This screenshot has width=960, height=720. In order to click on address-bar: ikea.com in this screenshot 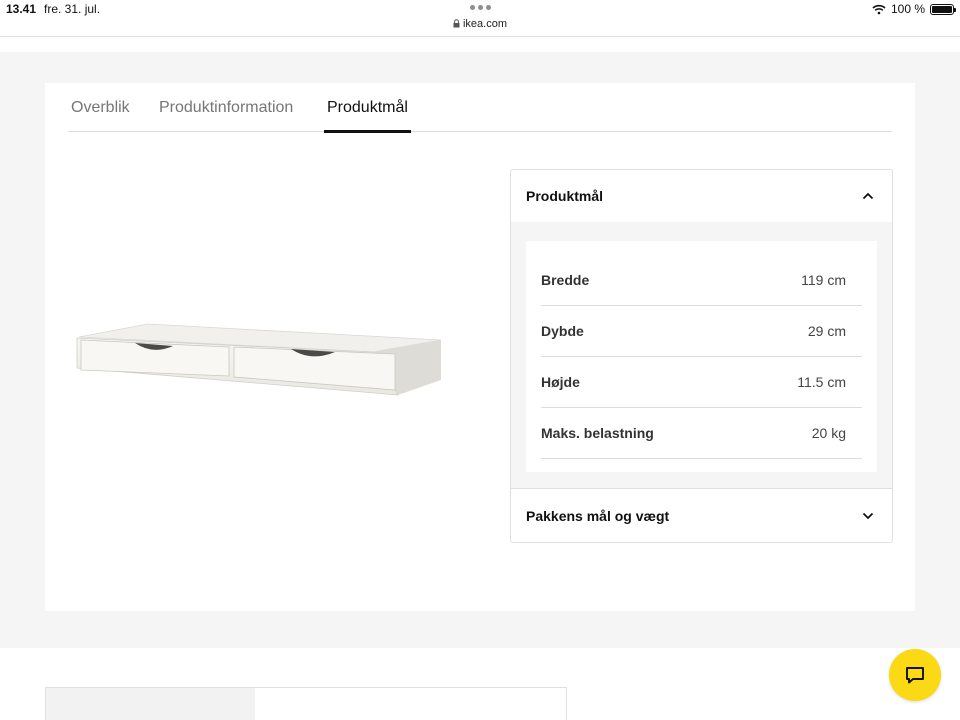, I will do `click(480, 24)`.